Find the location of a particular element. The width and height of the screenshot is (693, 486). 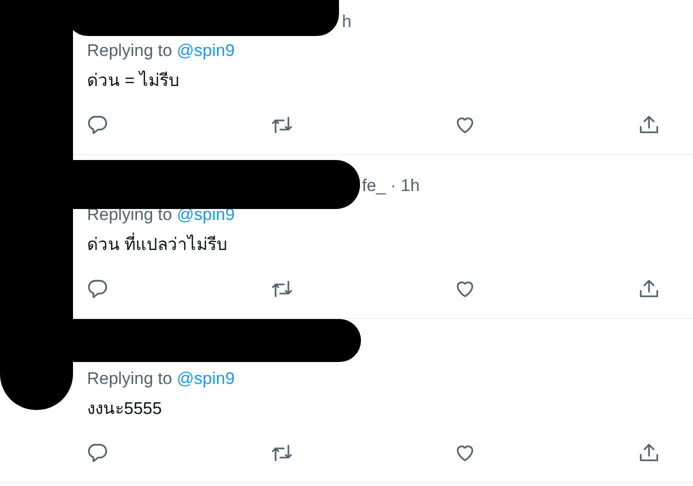

tweet-text: ด่วน = ไม่รีบ is located at coordinates (133, 81).